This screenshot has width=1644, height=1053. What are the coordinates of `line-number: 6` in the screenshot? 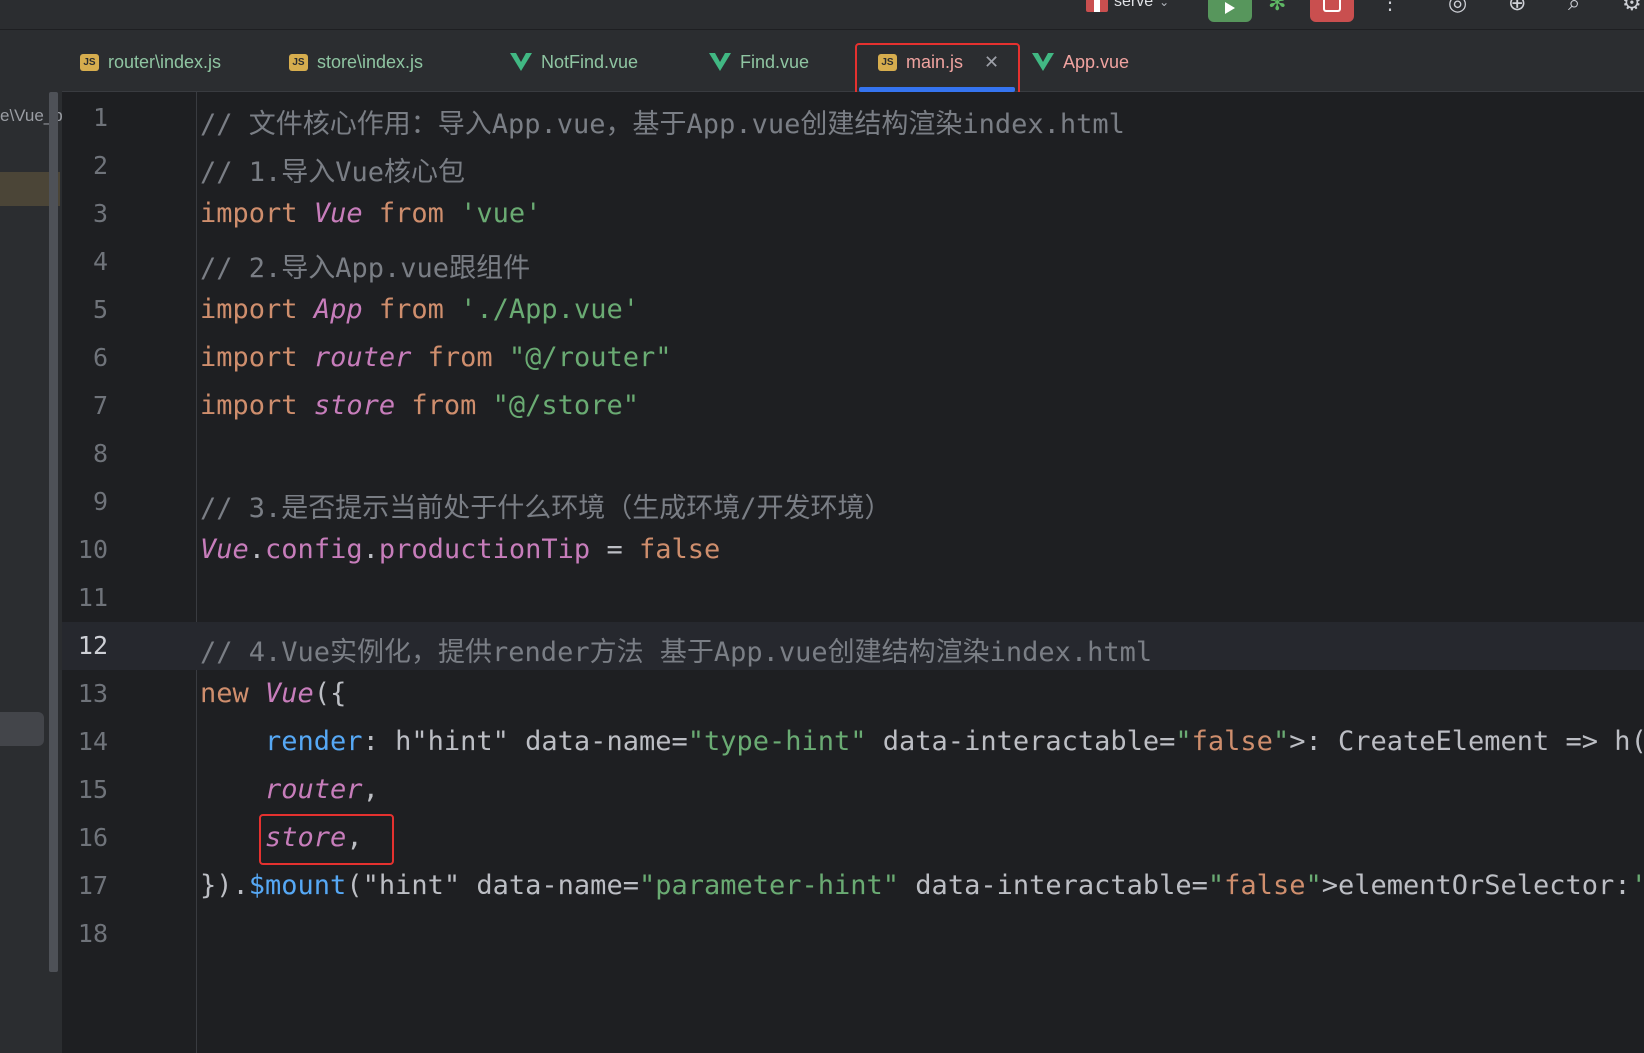 It's located at (100, 357).